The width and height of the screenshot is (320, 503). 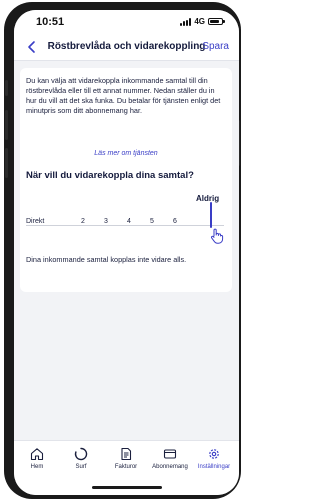 I want to click on top-nav-bar: Röstbrevlåda och vidarekoppling Spara, so click(x=126, y=48).